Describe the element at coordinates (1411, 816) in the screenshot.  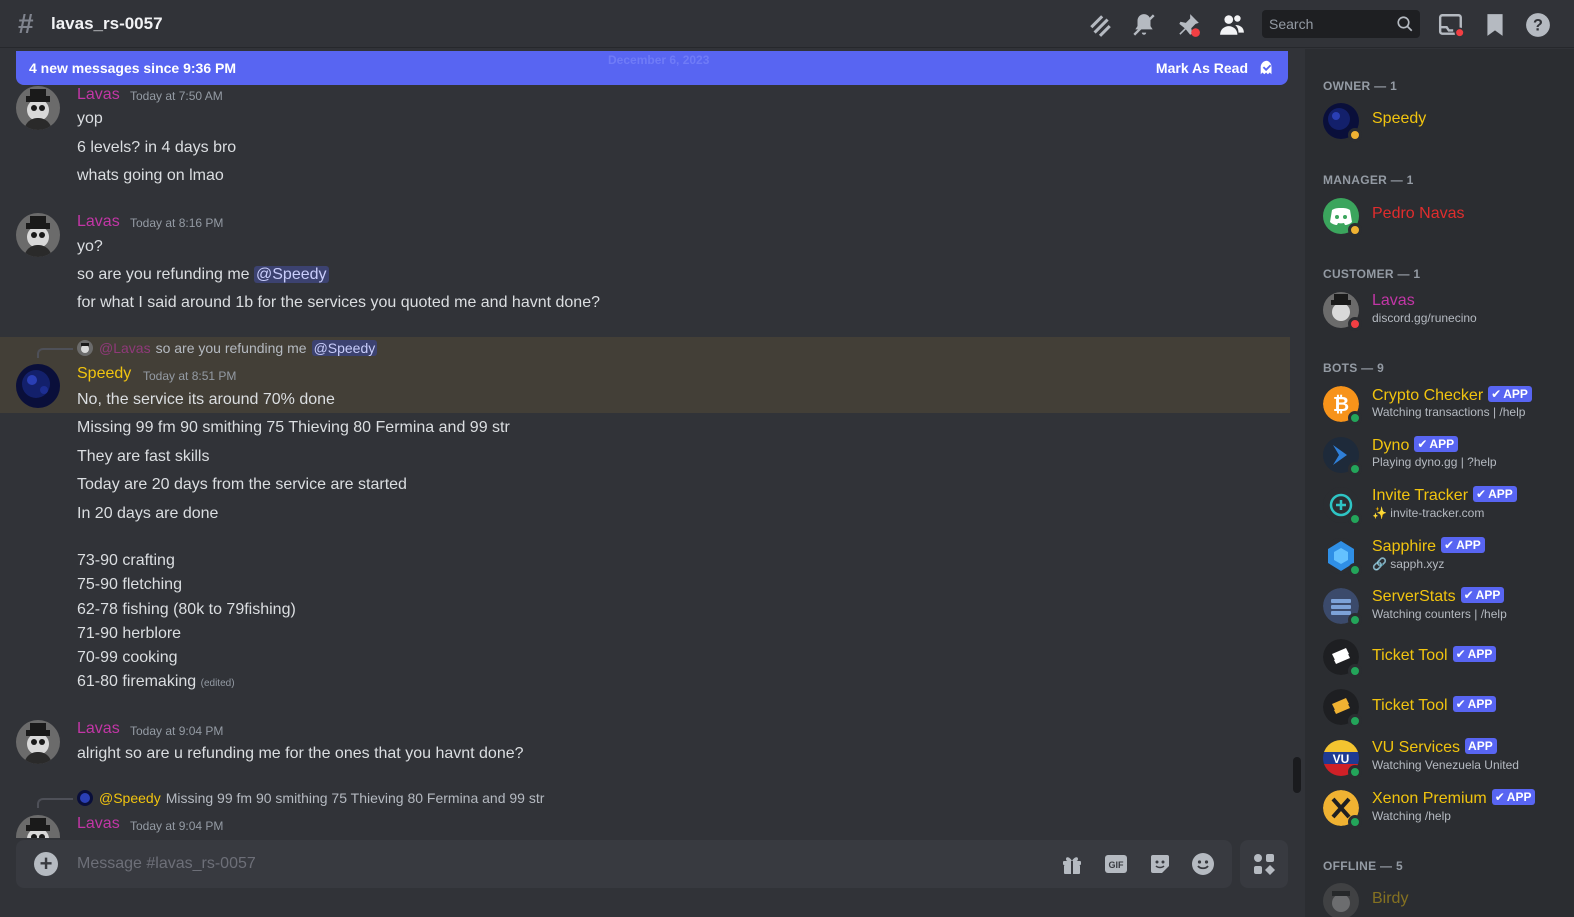
I see `member-status-text: Watching /help` at that location.